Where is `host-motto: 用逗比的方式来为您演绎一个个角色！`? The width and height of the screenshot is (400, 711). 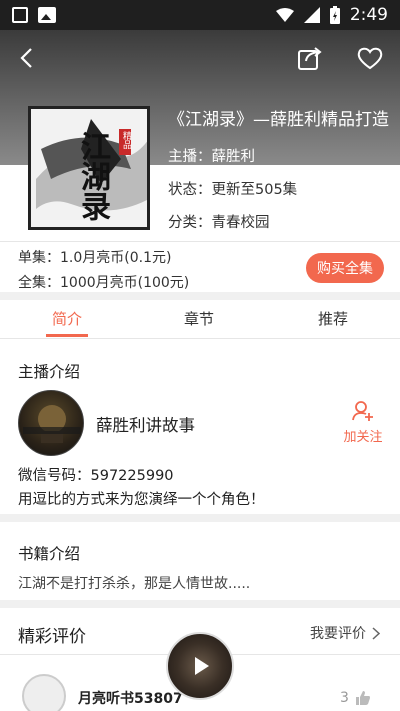
host-motto: 用逗比的方式来为您演绎一个个角色！ is located at coordinates (141, 500).